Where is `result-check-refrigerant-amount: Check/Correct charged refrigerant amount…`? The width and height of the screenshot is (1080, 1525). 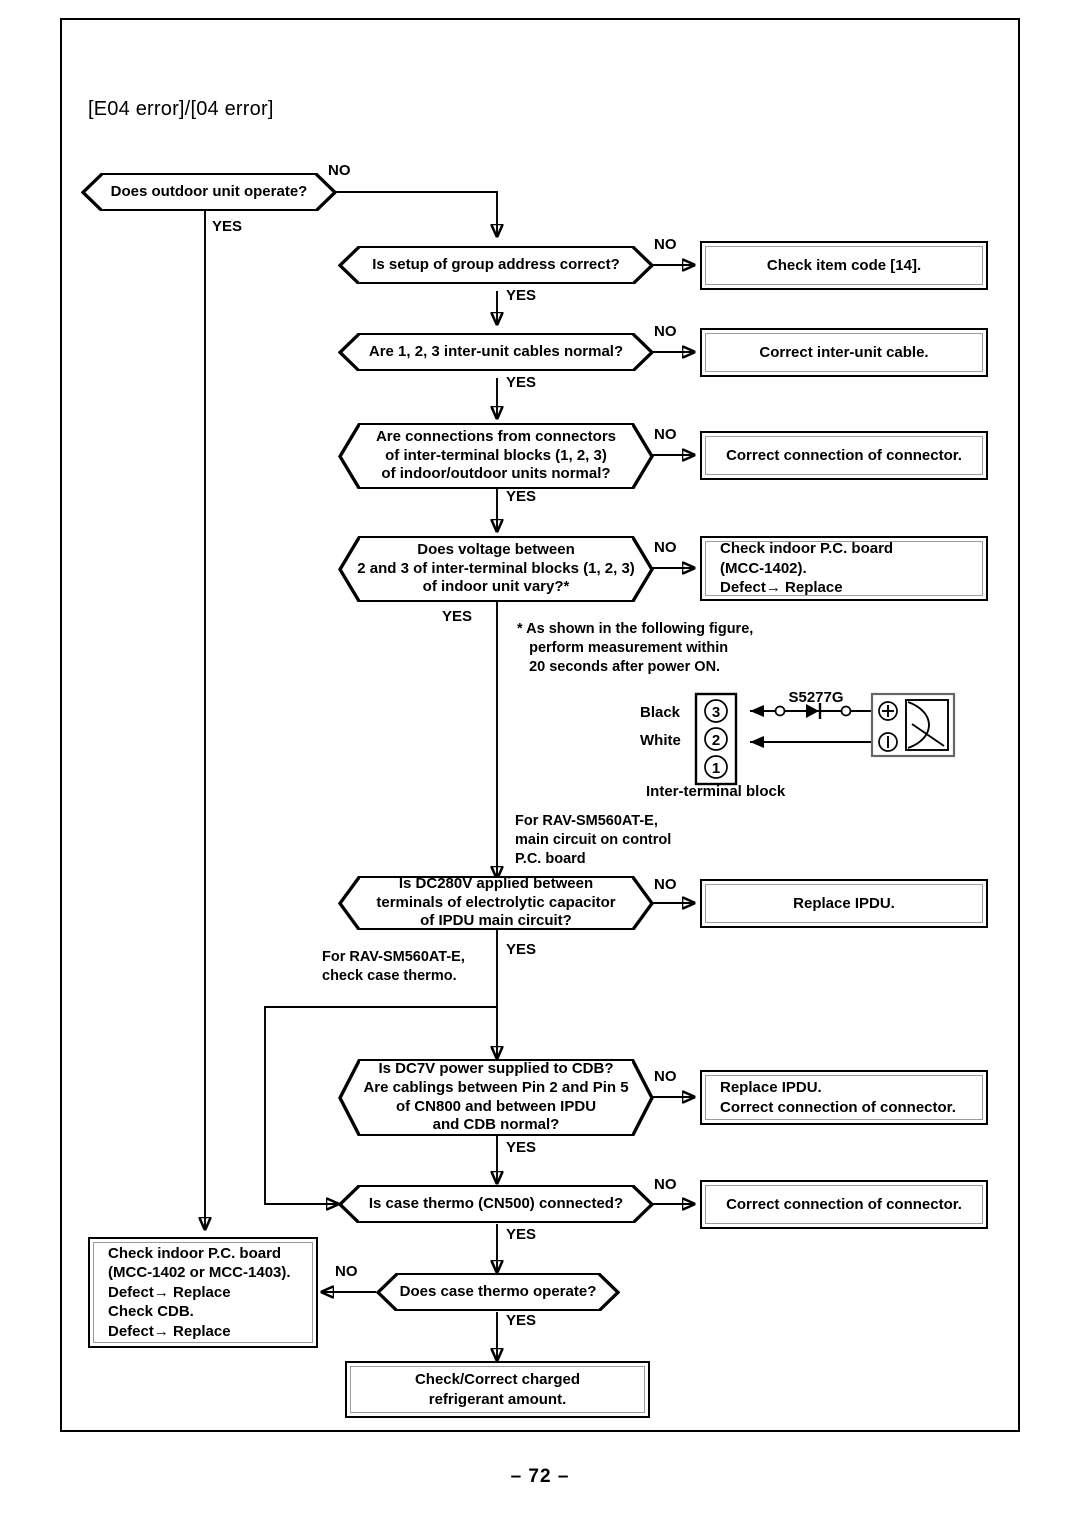
result-check-refrigerant-amount: Check/Correct charged refrigerant amount… is located at coordinates (497, 1389).